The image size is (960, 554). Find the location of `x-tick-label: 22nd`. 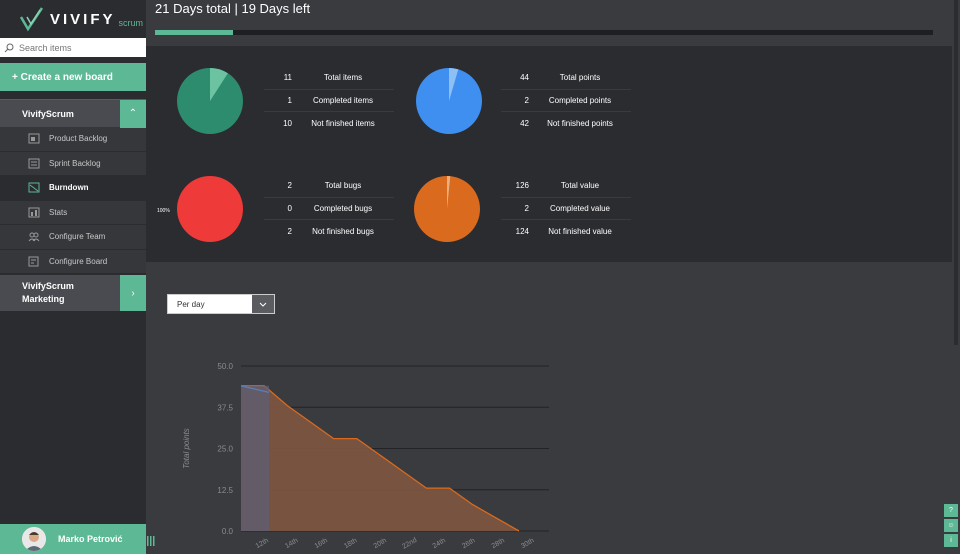

x-tick-label: 22nd is located at coordinates (409, 544).